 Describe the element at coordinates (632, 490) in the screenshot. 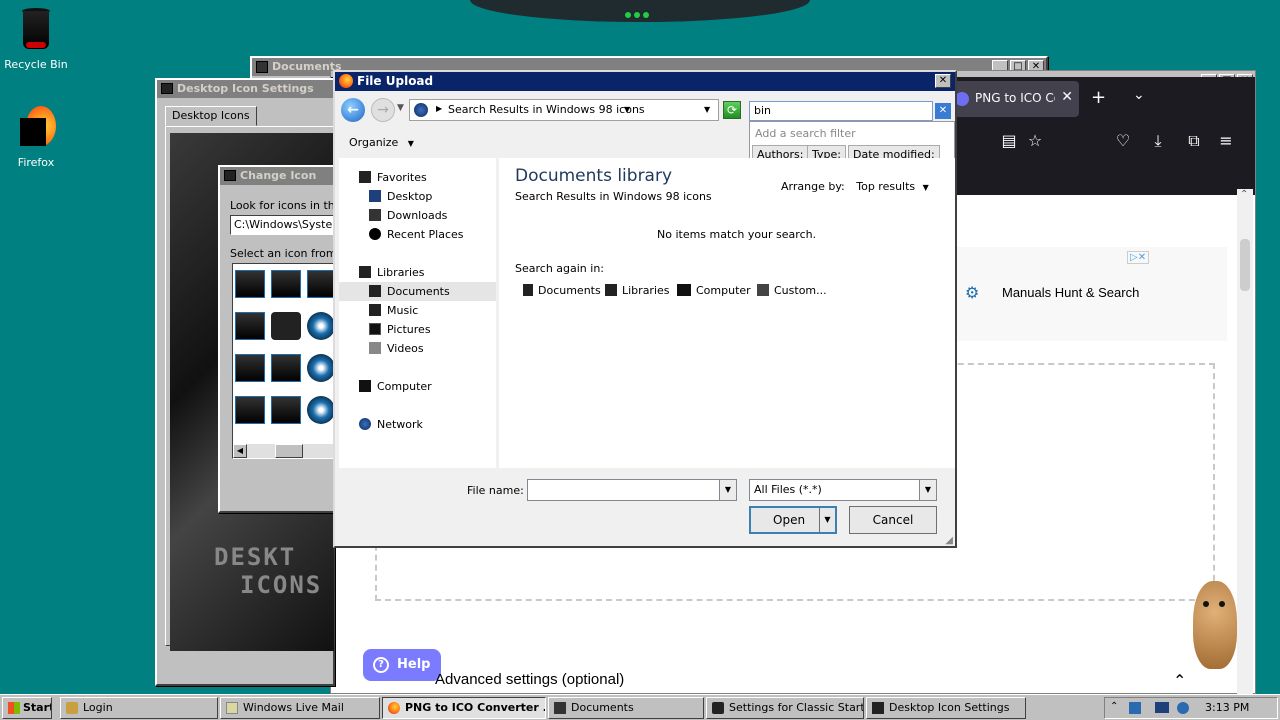

I see `file-name-input: ▼` at that location.